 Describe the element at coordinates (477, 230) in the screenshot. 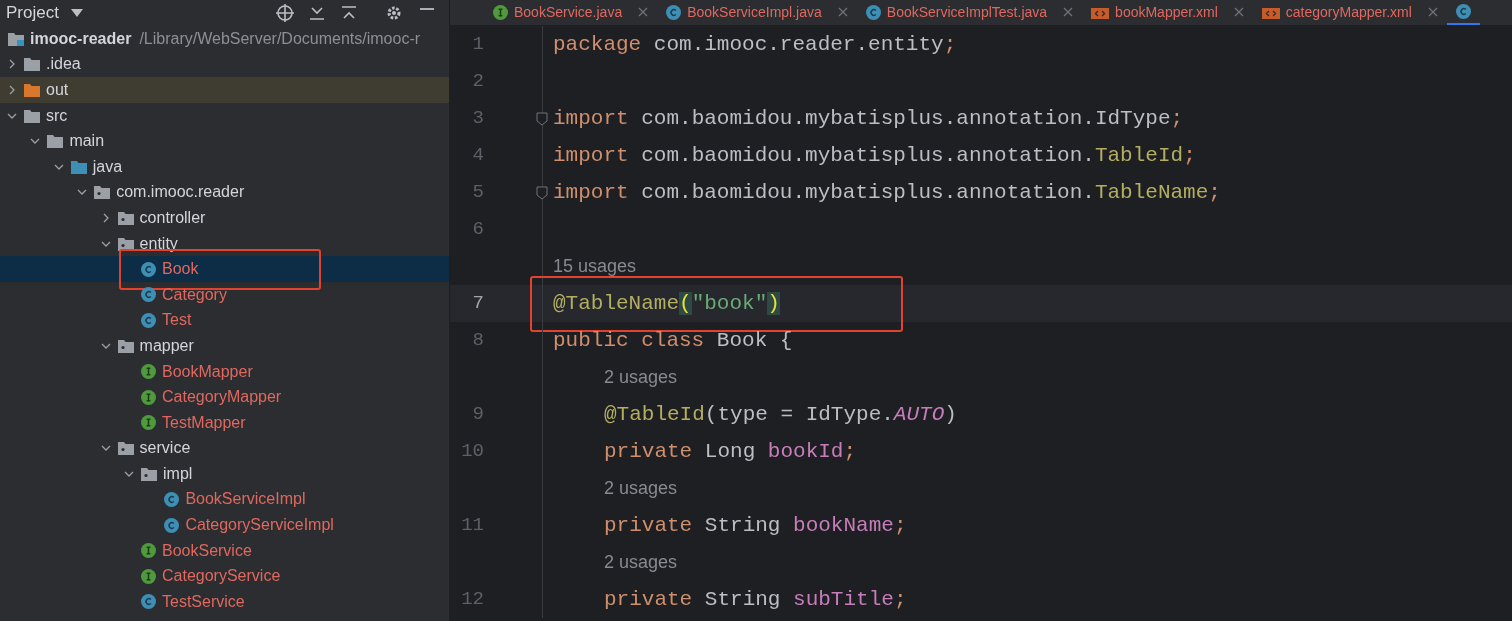

I see `line-number: 6` at that location.